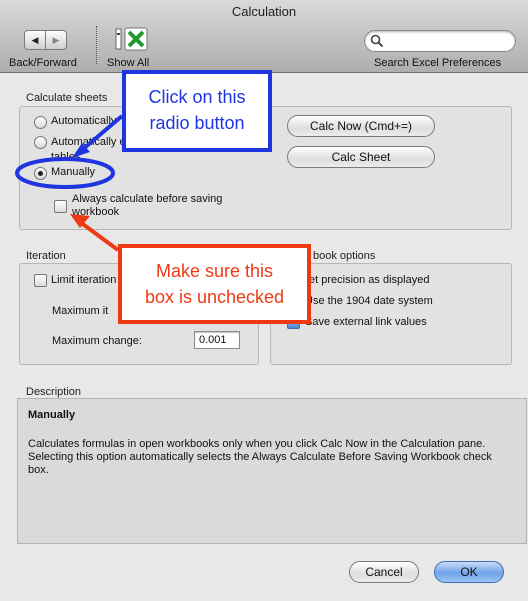 This screenshot has height=601, width=528. Describe the element at coordinates (65, 173) in the screenshot. I see `highlight-ellipse` at that location.